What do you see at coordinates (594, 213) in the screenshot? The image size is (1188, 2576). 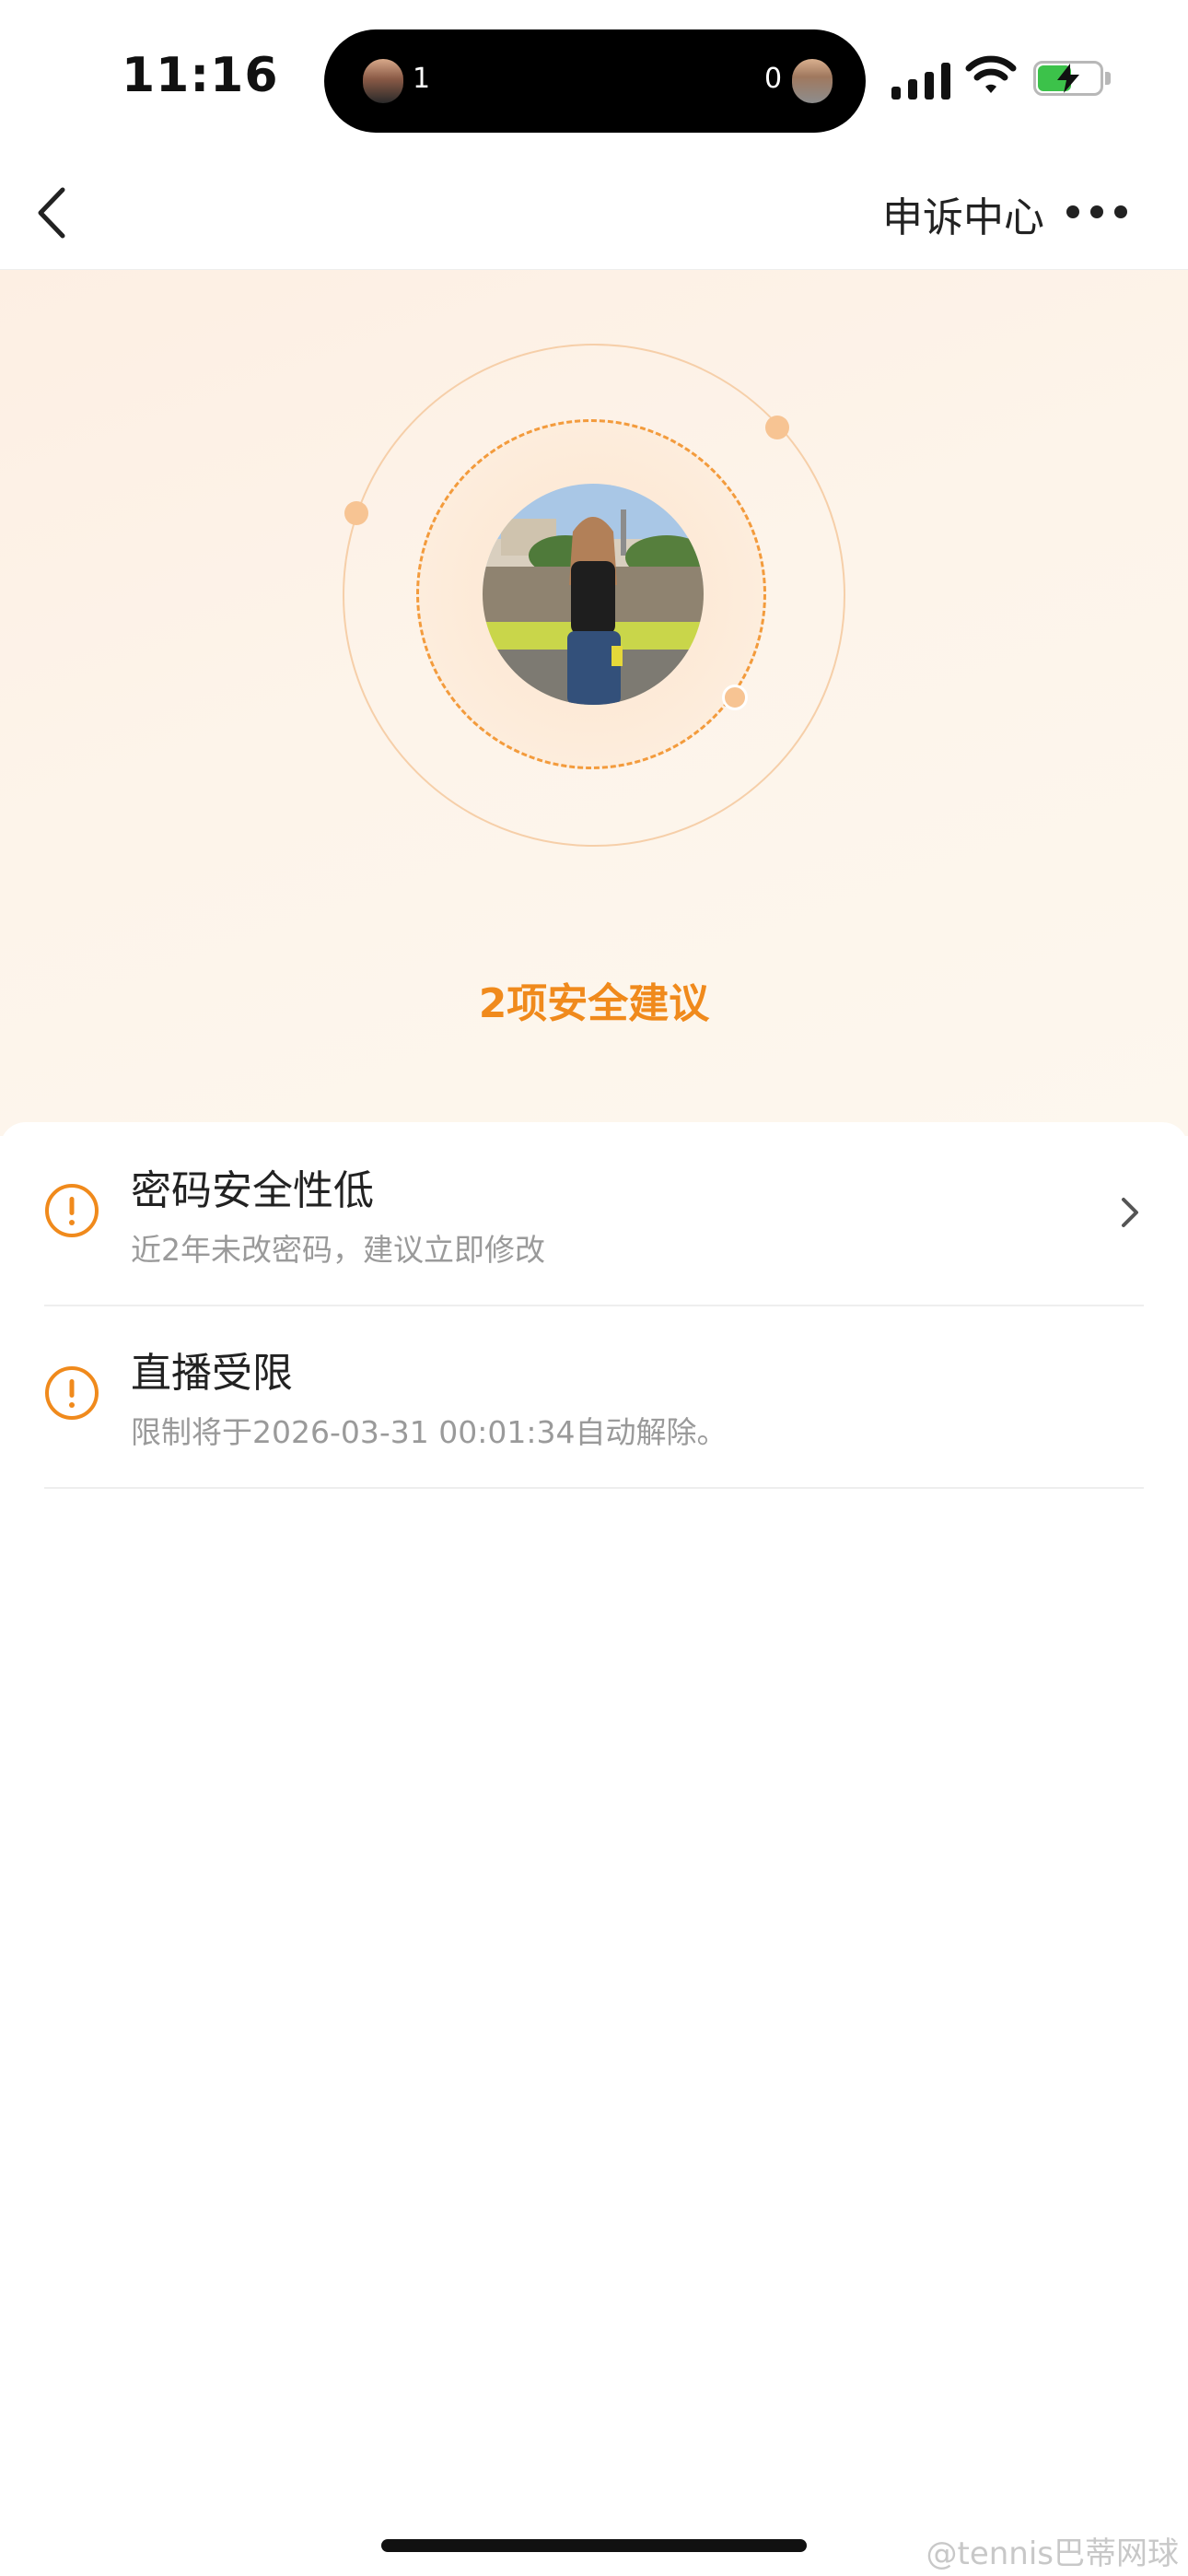 I see `nav-bar: 申诉中心` at bounding box center [594, 213].